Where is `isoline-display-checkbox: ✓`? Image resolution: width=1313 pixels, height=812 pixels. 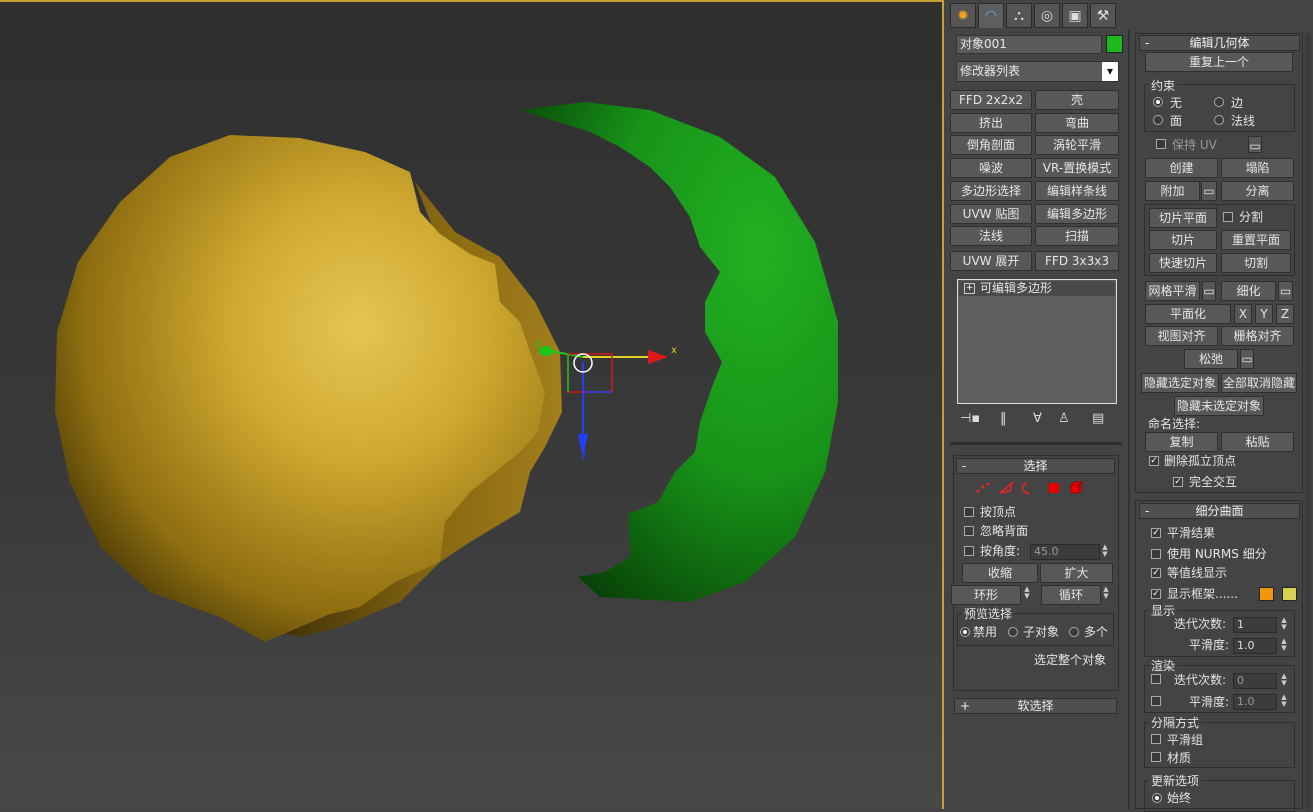
isoline-display-checkbox: ✓ is located at coordinates (1156, 573).